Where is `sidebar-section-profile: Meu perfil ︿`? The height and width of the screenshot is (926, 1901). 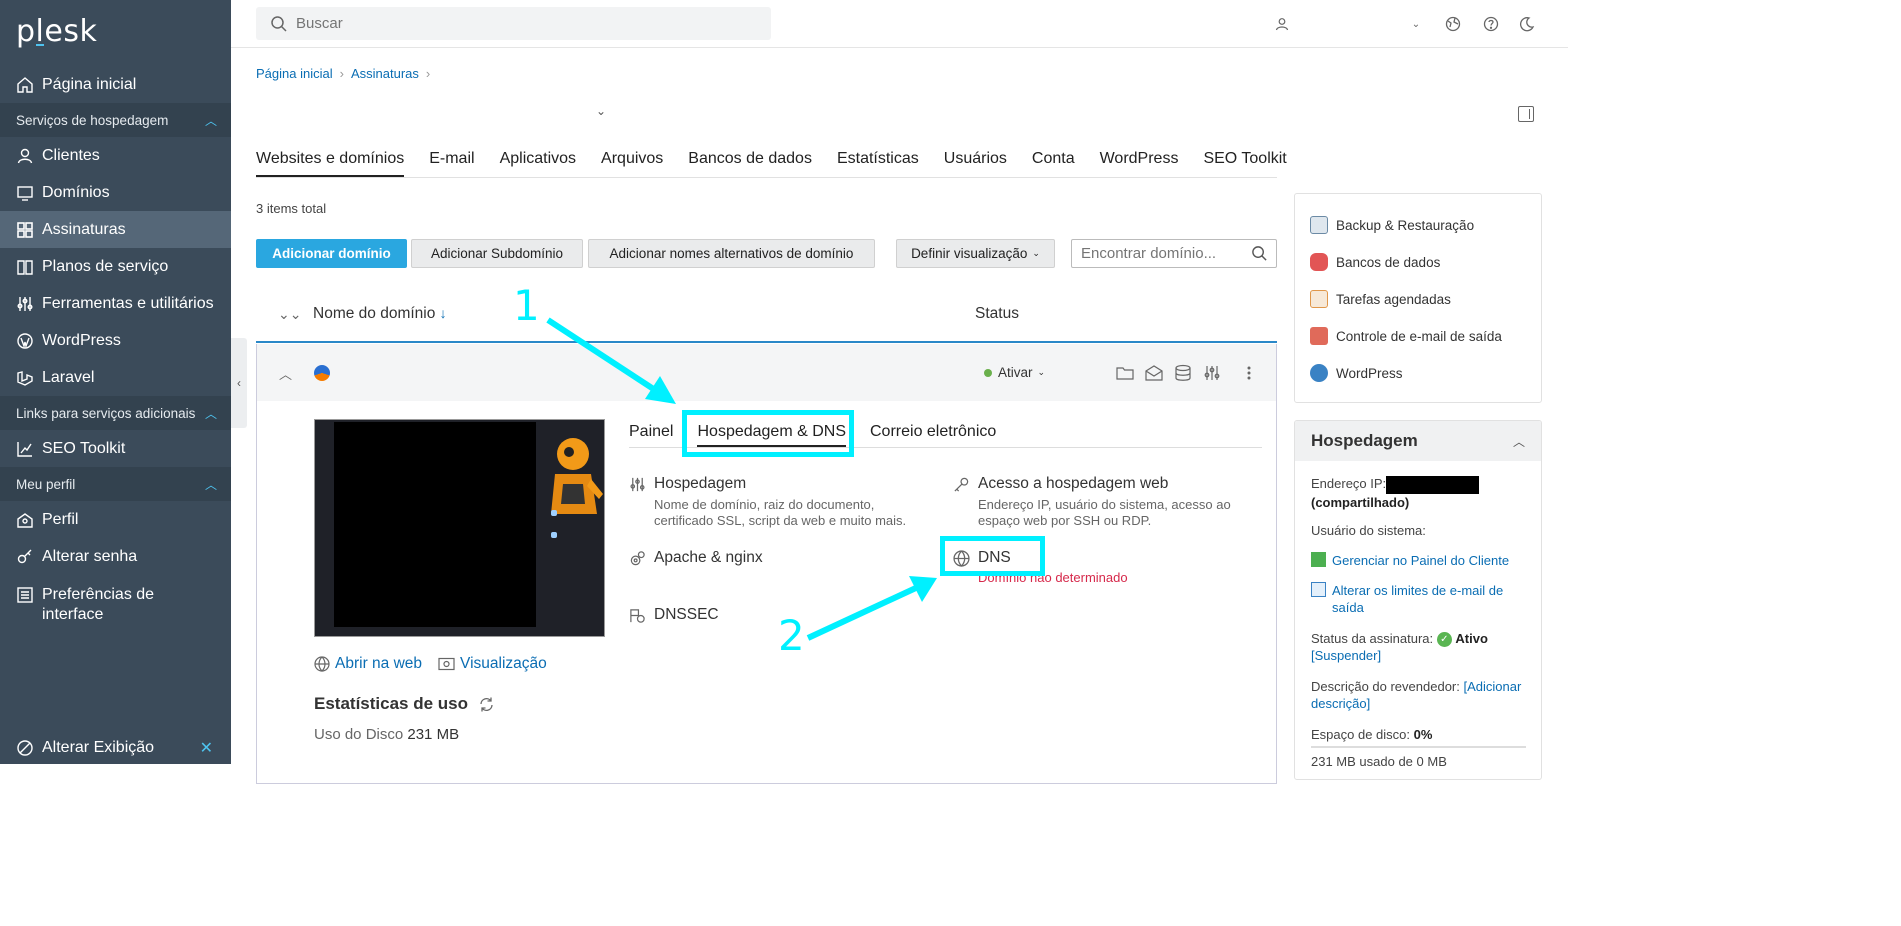 sidebar-section-profile: Meu perfil ︿ is located at coordinates (115, 484).